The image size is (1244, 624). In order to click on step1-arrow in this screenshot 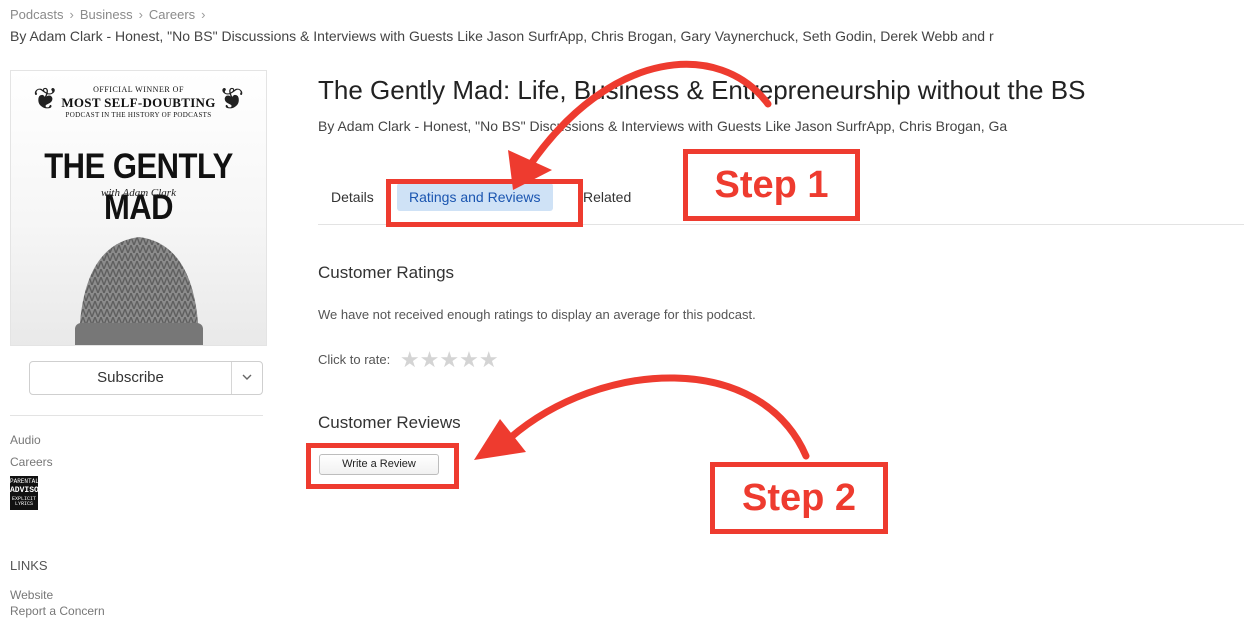, I will do `click(648, 116)`.